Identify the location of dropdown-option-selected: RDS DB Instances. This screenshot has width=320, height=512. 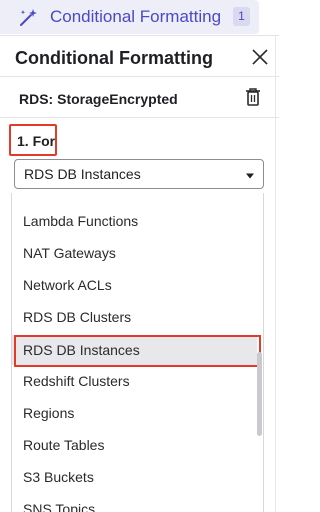
(134, 350).